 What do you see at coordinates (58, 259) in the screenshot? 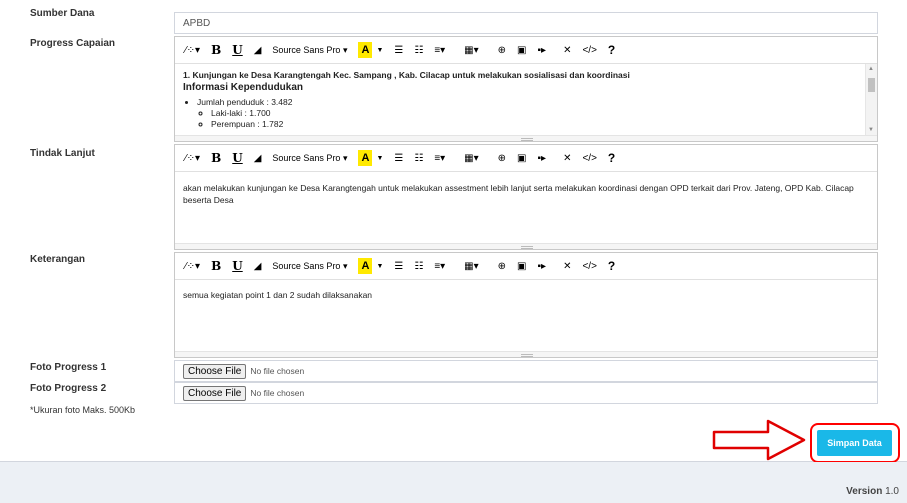
I see `label-keterangan: Keterangan` at bounding box center [58, 259].